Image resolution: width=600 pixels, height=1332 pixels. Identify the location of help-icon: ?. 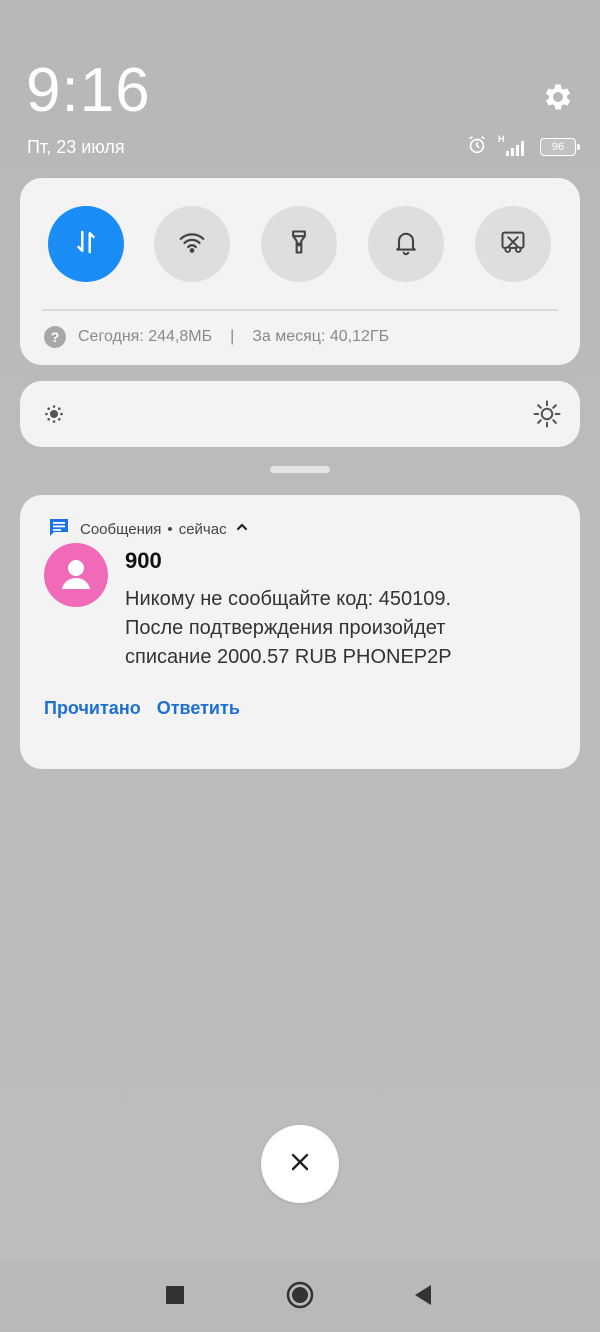
(55, 337).